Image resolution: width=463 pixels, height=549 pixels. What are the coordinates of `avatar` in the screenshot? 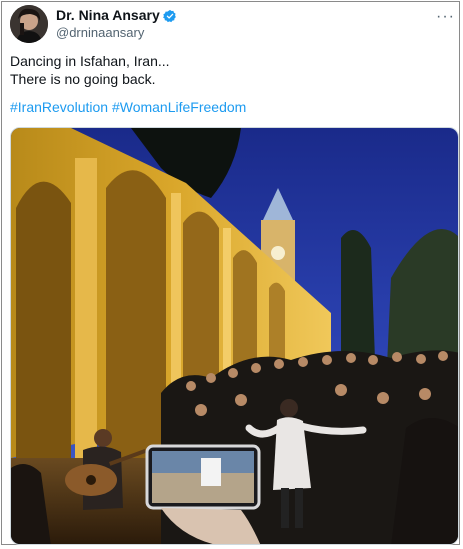 It's located at (29, 24).